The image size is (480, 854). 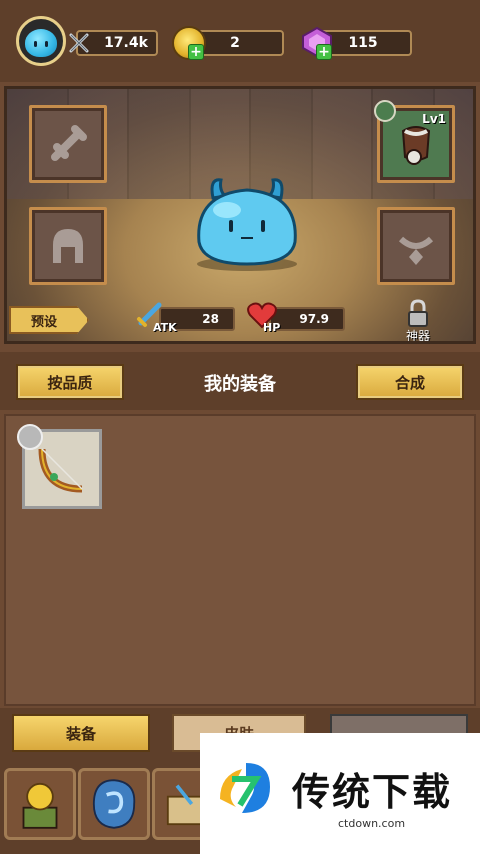 I want to click on sort-by-quality-button: 按品质, so click(x=70, y=382).